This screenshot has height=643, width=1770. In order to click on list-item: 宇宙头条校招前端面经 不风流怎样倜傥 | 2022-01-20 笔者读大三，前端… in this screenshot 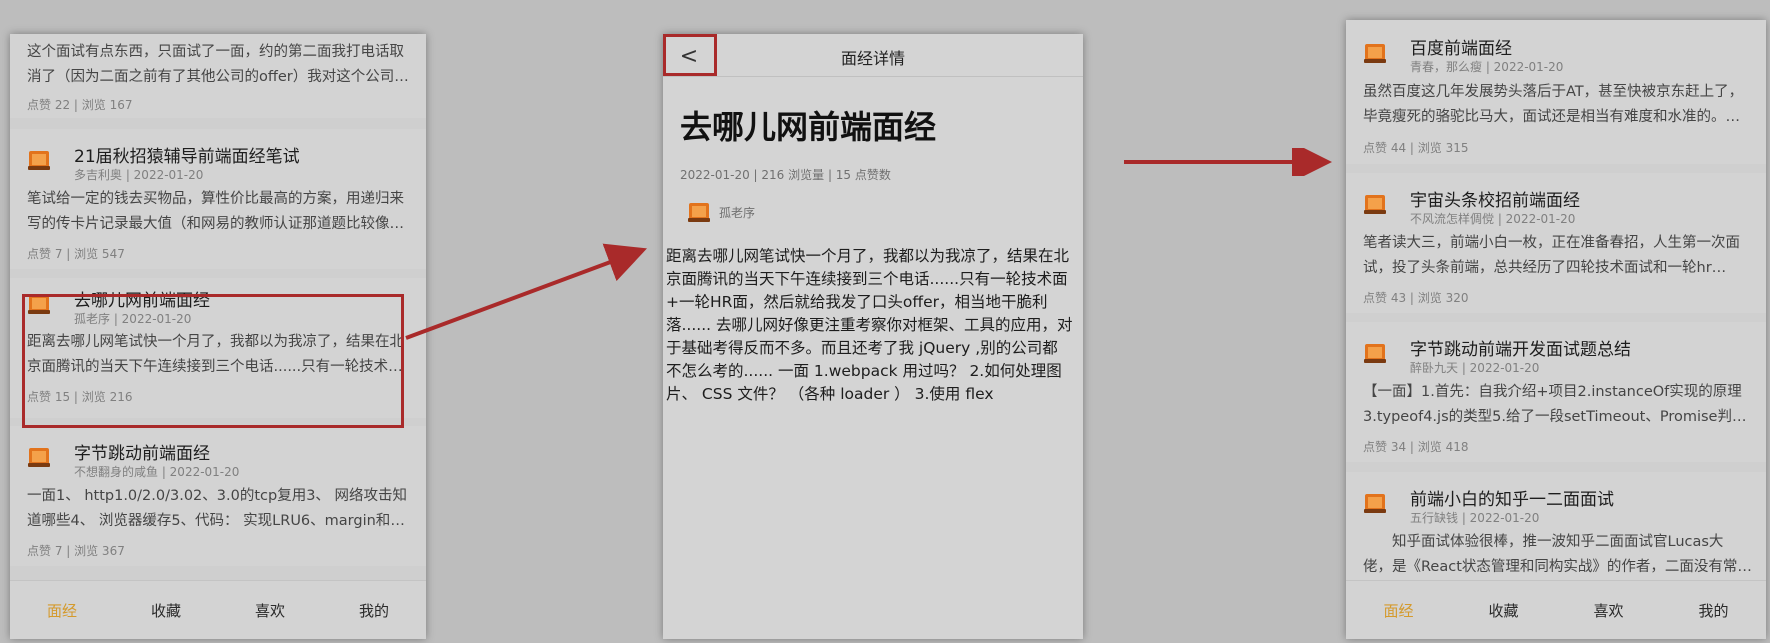, I will do `click(1556, 243)`.